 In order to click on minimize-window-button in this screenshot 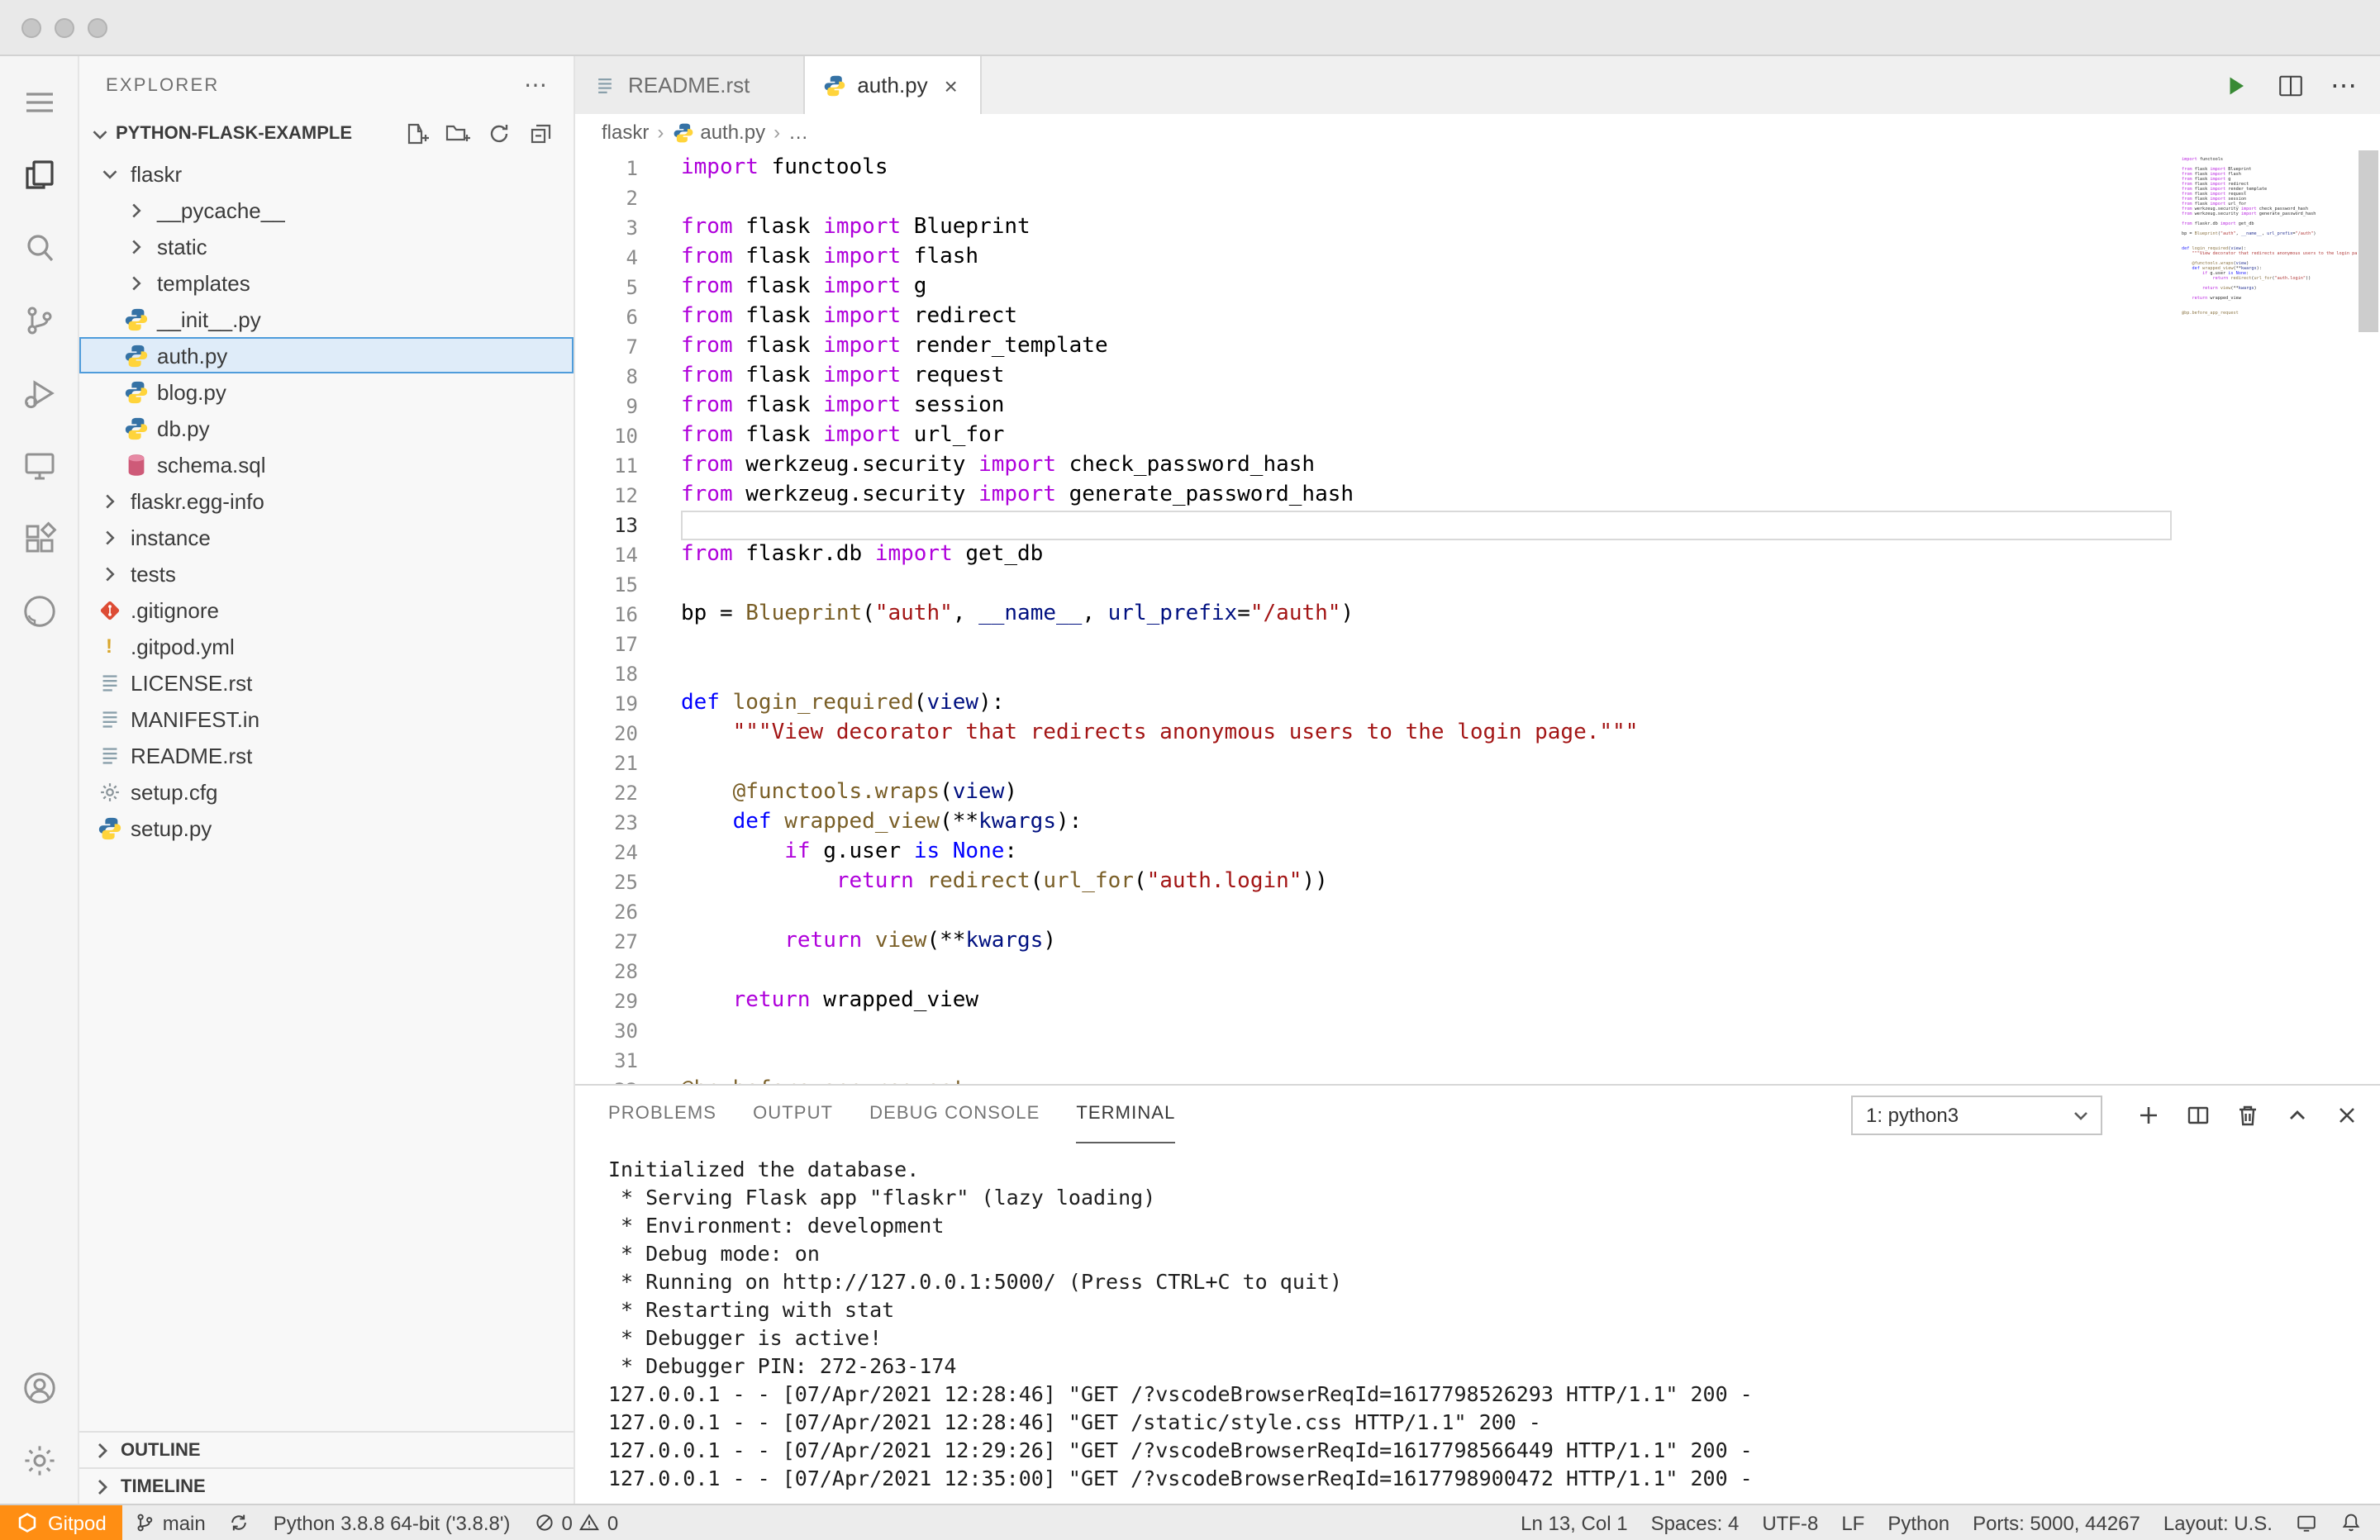, I will do `click(64, 27)`.